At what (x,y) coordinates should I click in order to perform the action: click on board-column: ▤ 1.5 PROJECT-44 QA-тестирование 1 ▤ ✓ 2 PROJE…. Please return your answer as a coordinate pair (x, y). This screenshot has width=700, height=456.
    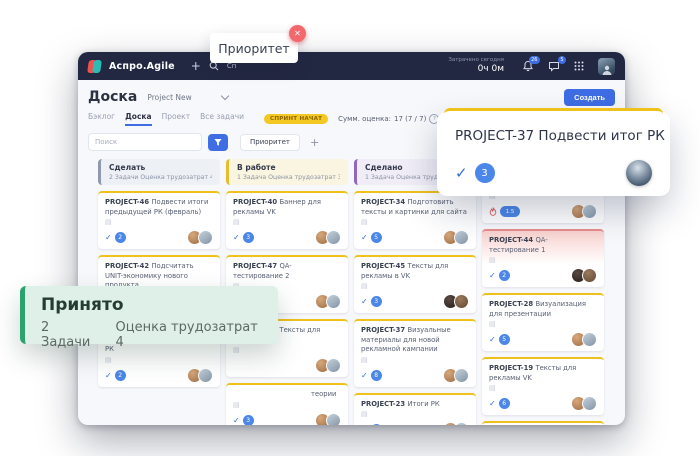
    Looking at the image, I should click on (543, 292).